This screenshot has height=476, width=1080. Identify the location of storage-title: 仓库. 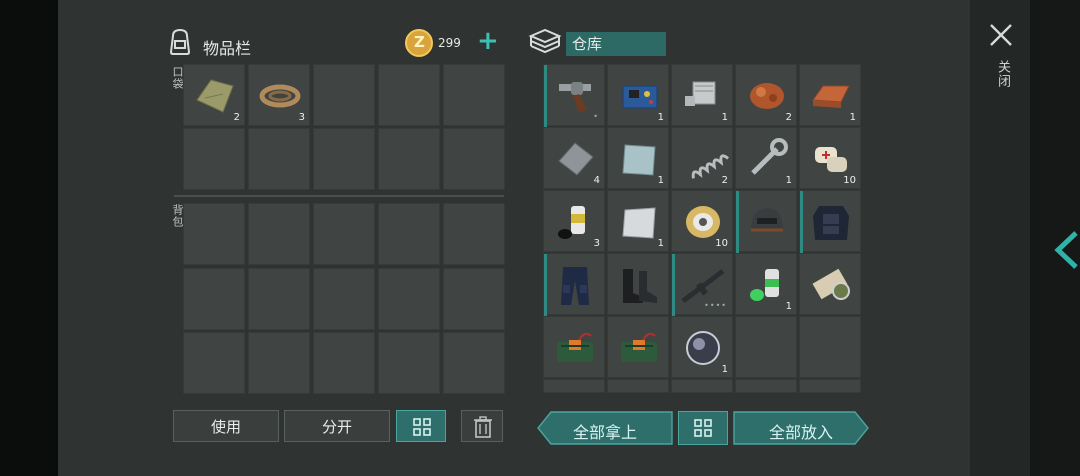
(616, 44).